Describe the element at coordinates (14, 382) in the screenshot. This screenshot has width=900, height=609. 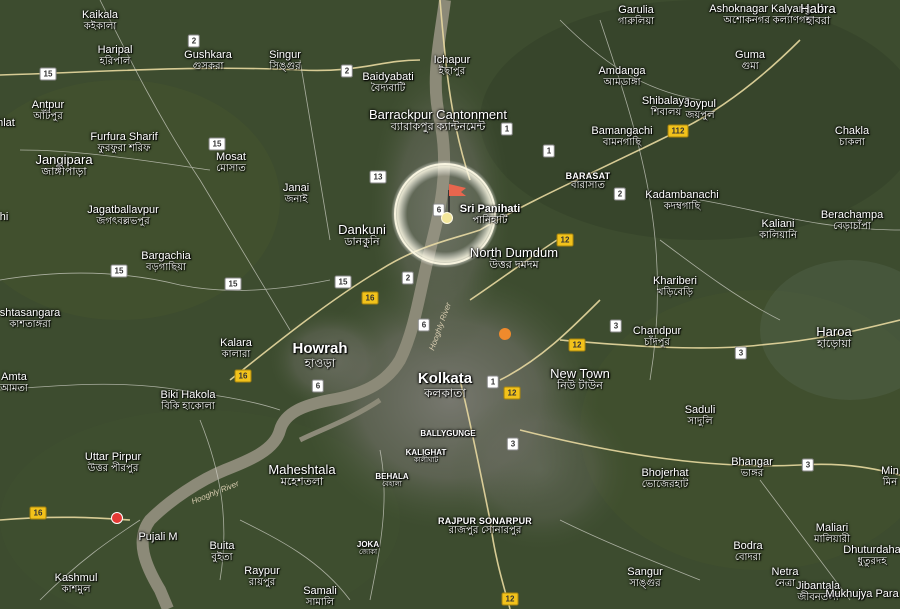
I see `place-label-amta: Amta আমতা` at that location.